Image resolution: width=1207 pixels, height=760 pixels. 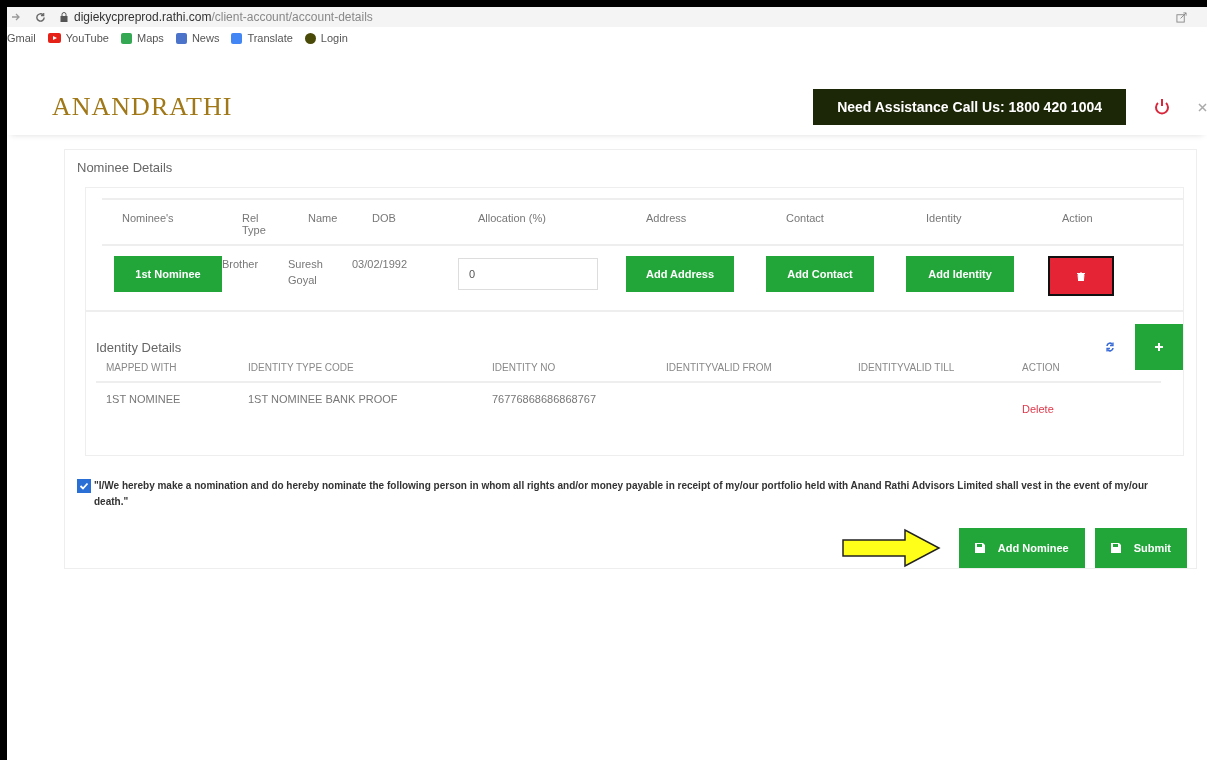 What do you see at coordinates (512, 219) in the screenshot?
I see `column-header: Allocation (%)` at bounding box center [512, 219].